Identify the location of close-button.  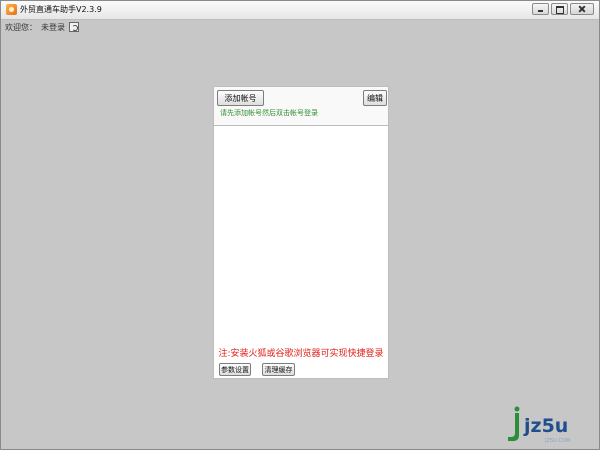
(582, 9).